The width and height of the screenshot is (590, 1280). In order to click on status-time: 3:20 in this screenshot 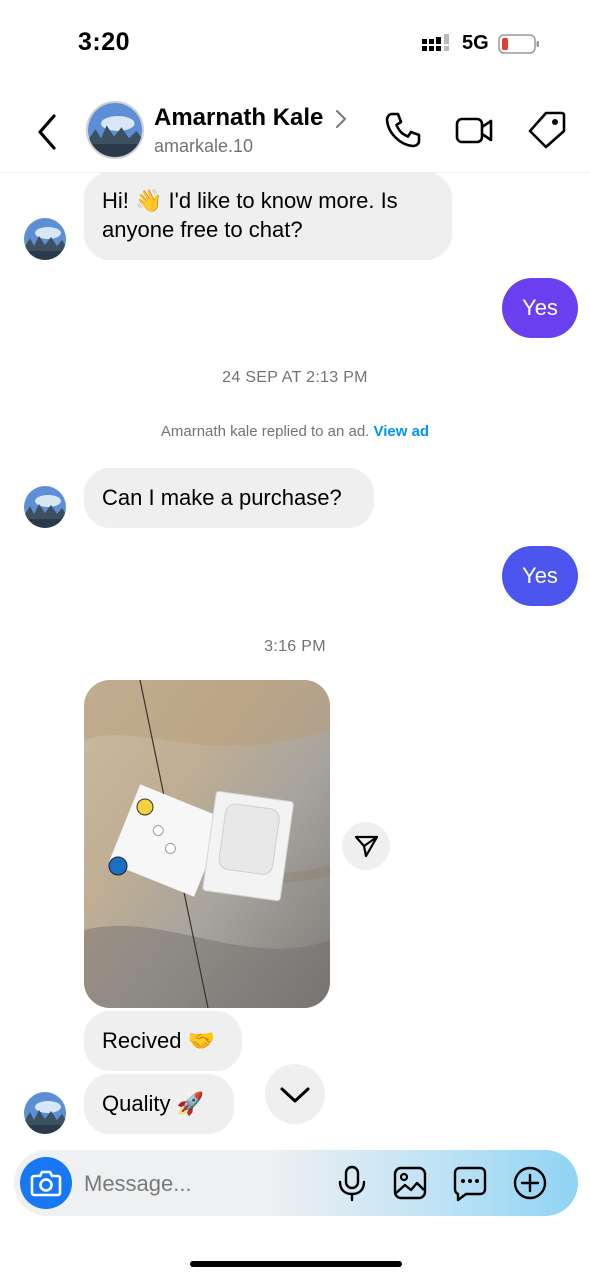, I will do `click(104, 42)`.